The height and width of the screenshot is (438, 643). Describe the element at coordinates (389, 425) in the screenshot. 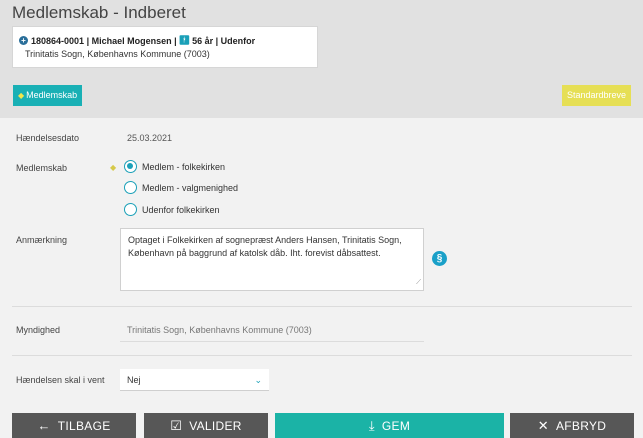

I see `save-button: ⤓ GEM` at that location.